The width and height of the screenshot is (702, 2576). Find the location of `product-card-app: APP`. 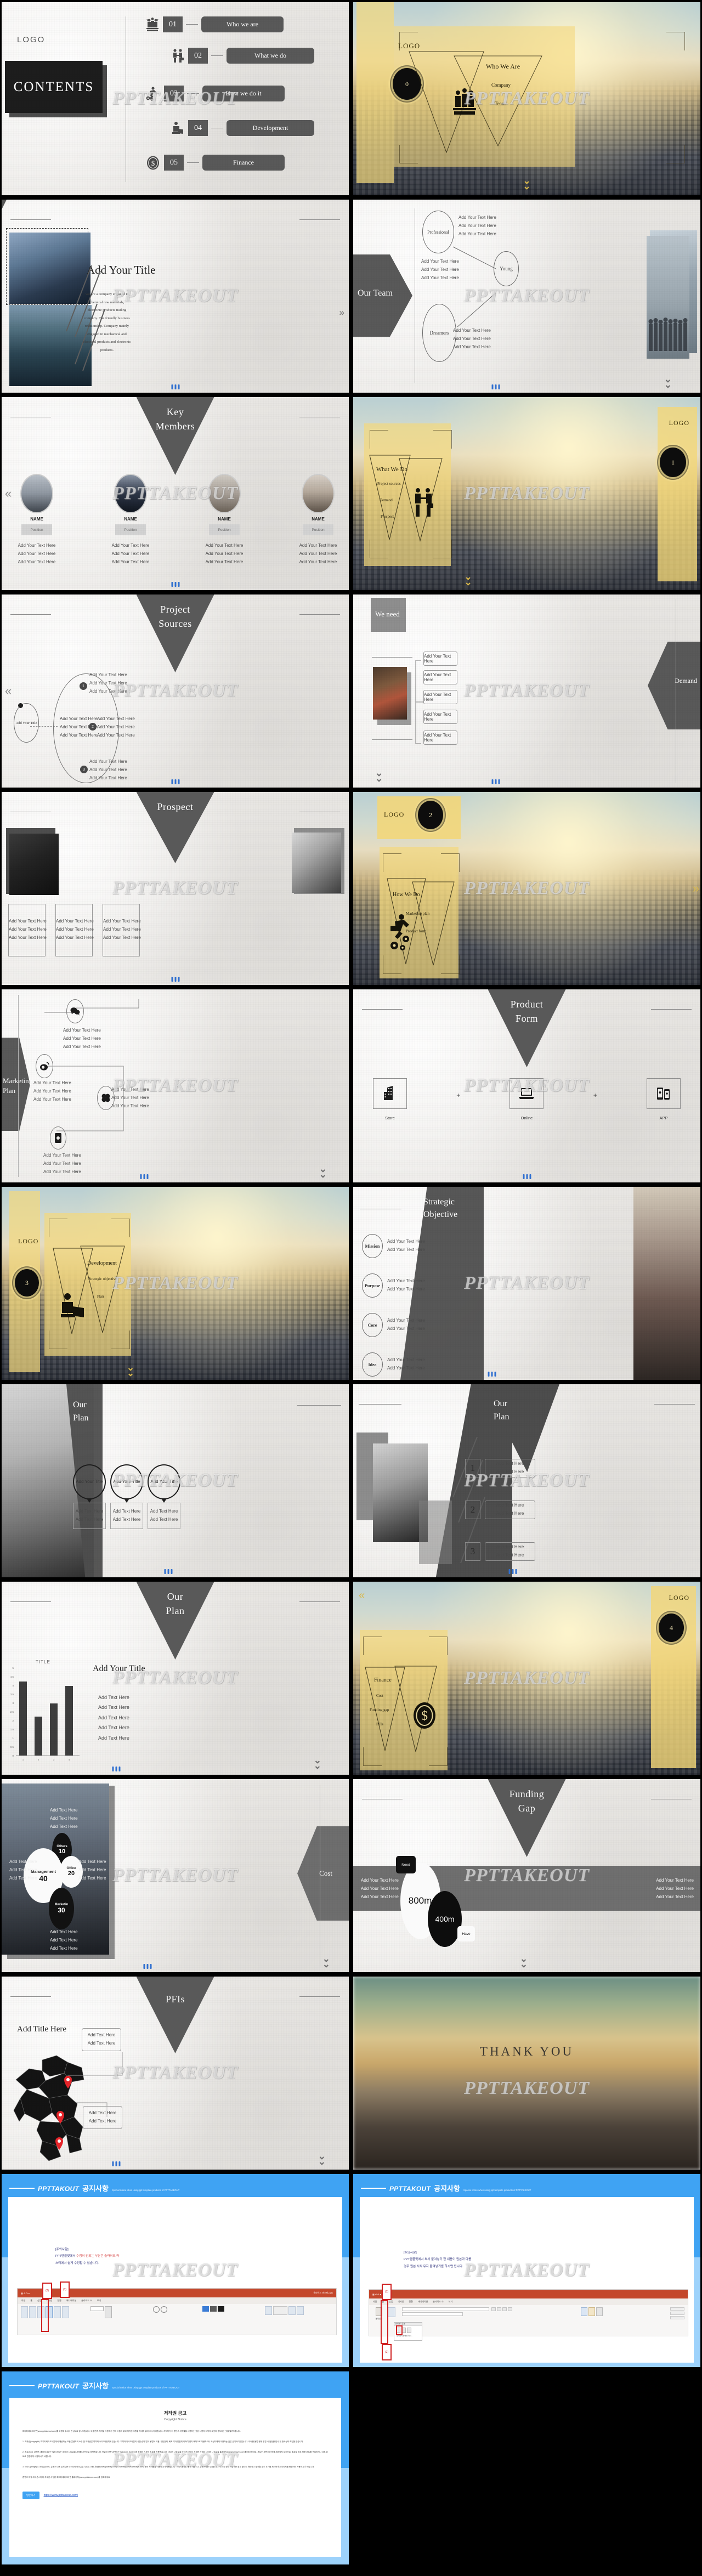

product-card-app: APP is located at coordinates (663, 1099).